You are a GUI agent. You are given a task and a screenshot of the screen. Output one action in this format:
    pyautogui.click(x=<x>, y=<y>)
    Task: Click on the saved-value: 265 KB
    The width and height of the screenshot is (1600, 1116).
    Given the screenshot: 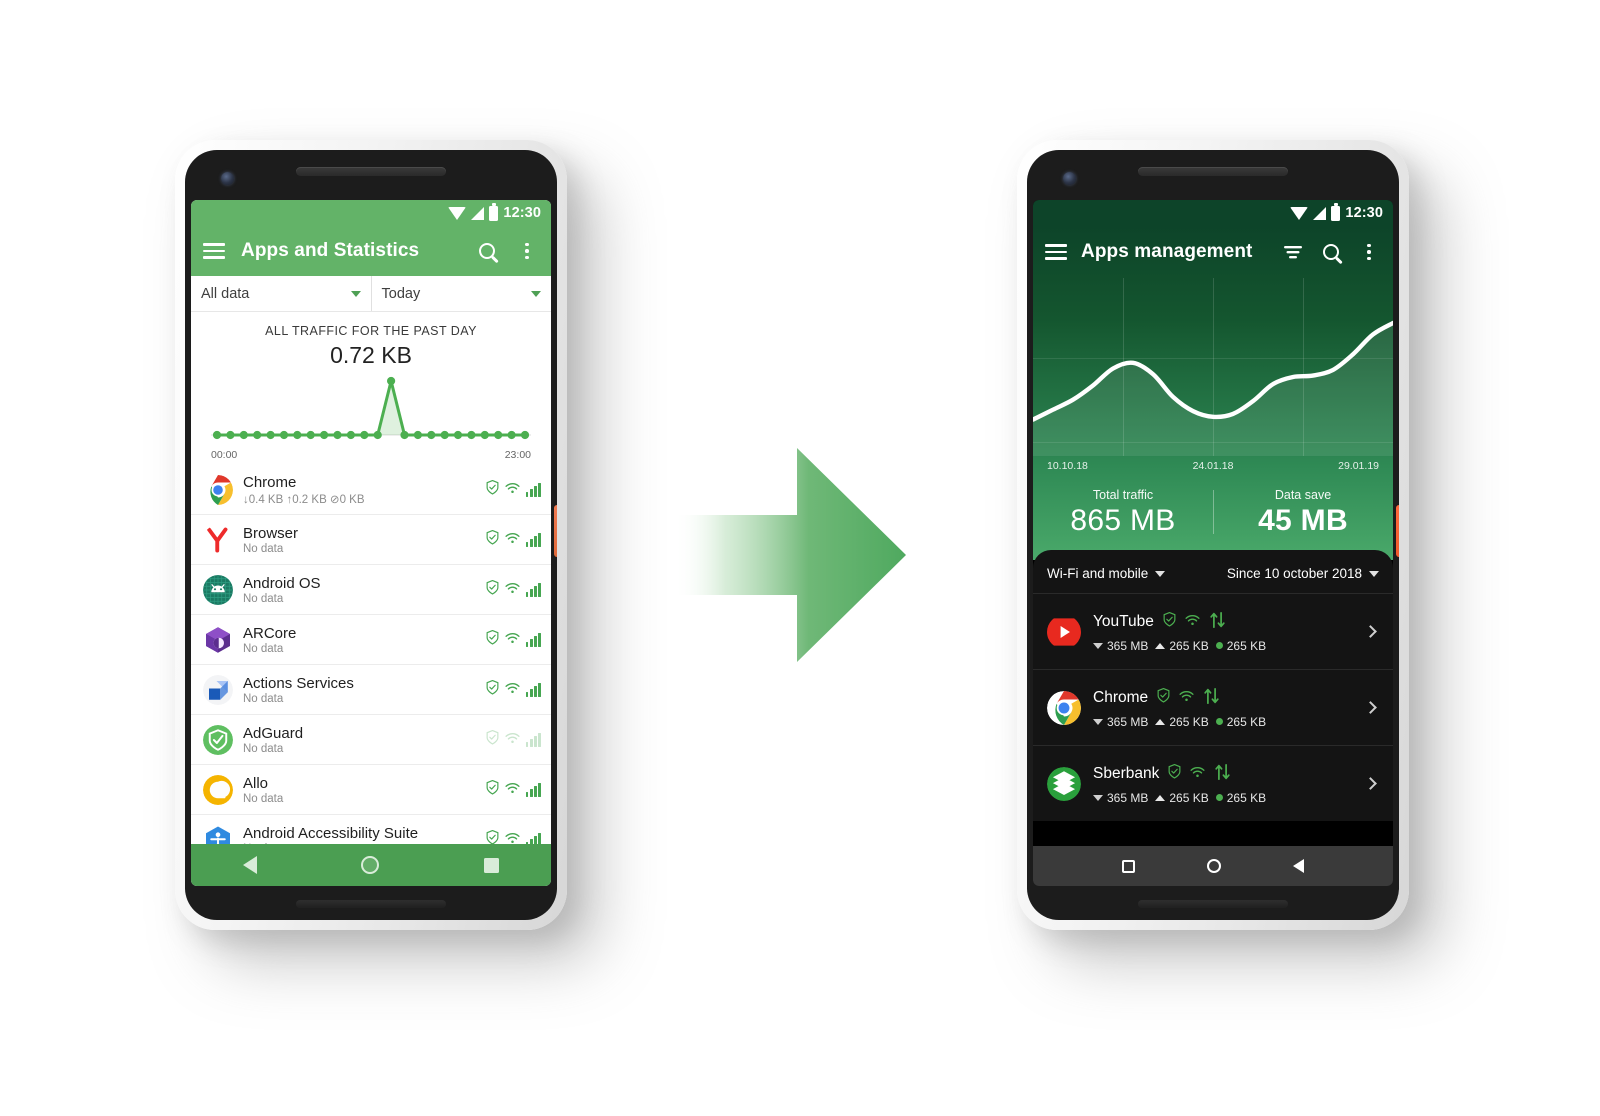 What is the action you would take?
    pyautogui.click(x=1246, y=721)
    